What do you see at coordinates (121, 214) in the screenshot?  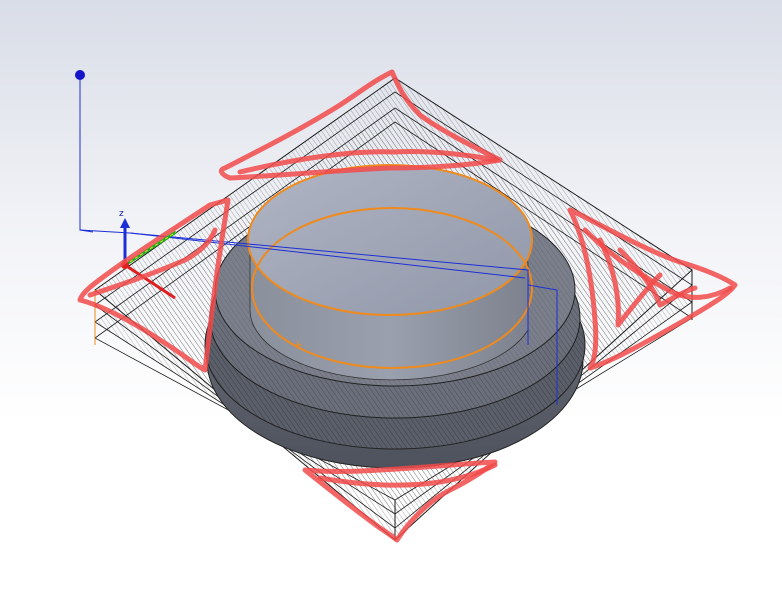 I see `triad-z-label: z` at bounding box center [121, 214].